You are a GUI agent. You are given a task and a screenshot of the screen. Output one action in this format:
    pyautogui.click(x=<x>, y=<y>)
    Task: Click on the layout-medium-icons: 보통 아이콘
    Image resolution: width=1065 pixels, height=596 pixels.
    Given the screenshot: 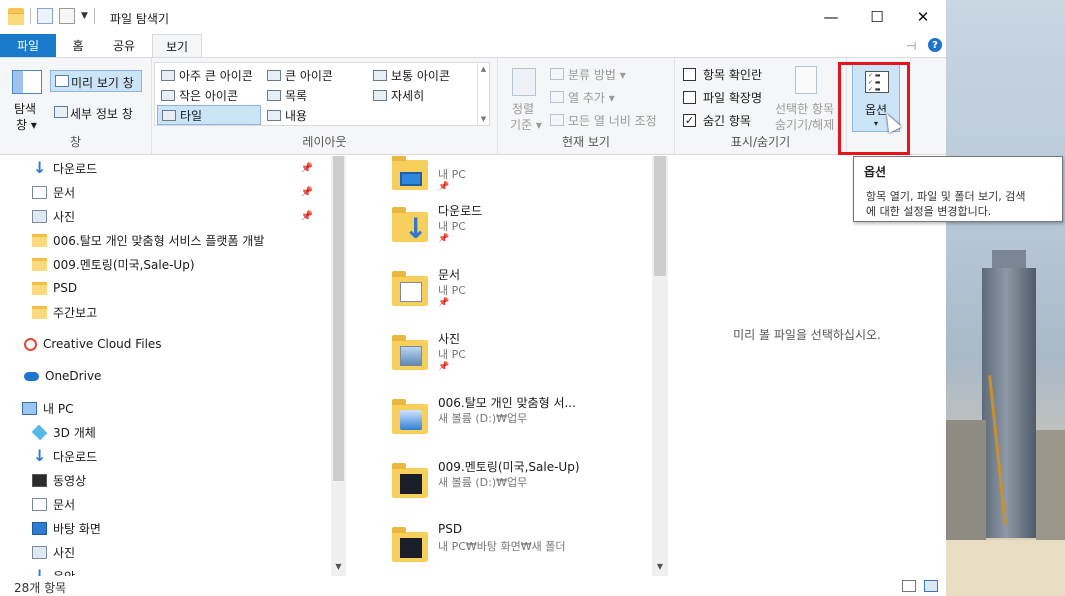 What is the action you would take?
    pyautogui.click(x=409, y=75)
    